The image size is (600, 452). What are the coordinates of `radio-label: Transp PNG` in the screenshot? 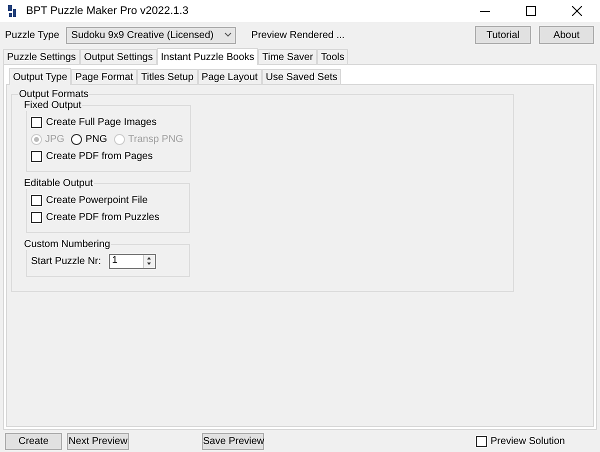 It's located at (156, 139).